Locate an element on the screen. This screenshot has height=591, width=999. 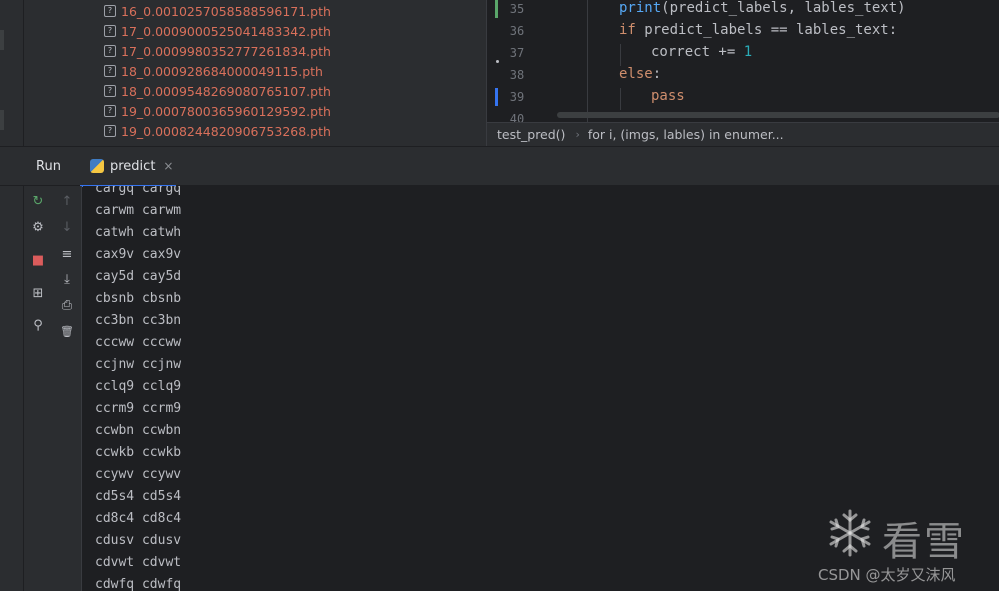
code-line-36: if predict_labels == lables_text: is located at coordinates (758, 30).